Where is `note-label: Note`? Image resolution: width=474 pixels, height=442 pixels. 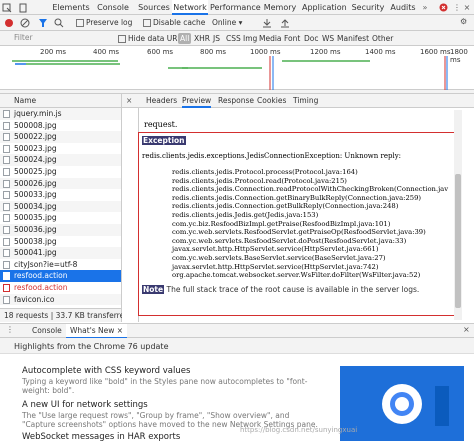
note-label: Note is located at coordinates (153, 289).